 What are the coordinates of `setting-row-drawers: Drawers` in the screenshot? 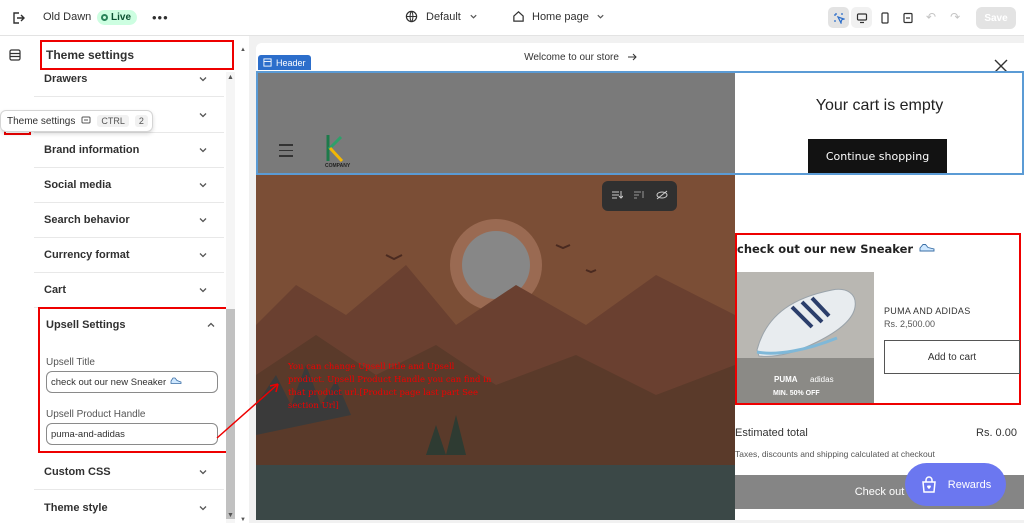 It's located at (129, 79).